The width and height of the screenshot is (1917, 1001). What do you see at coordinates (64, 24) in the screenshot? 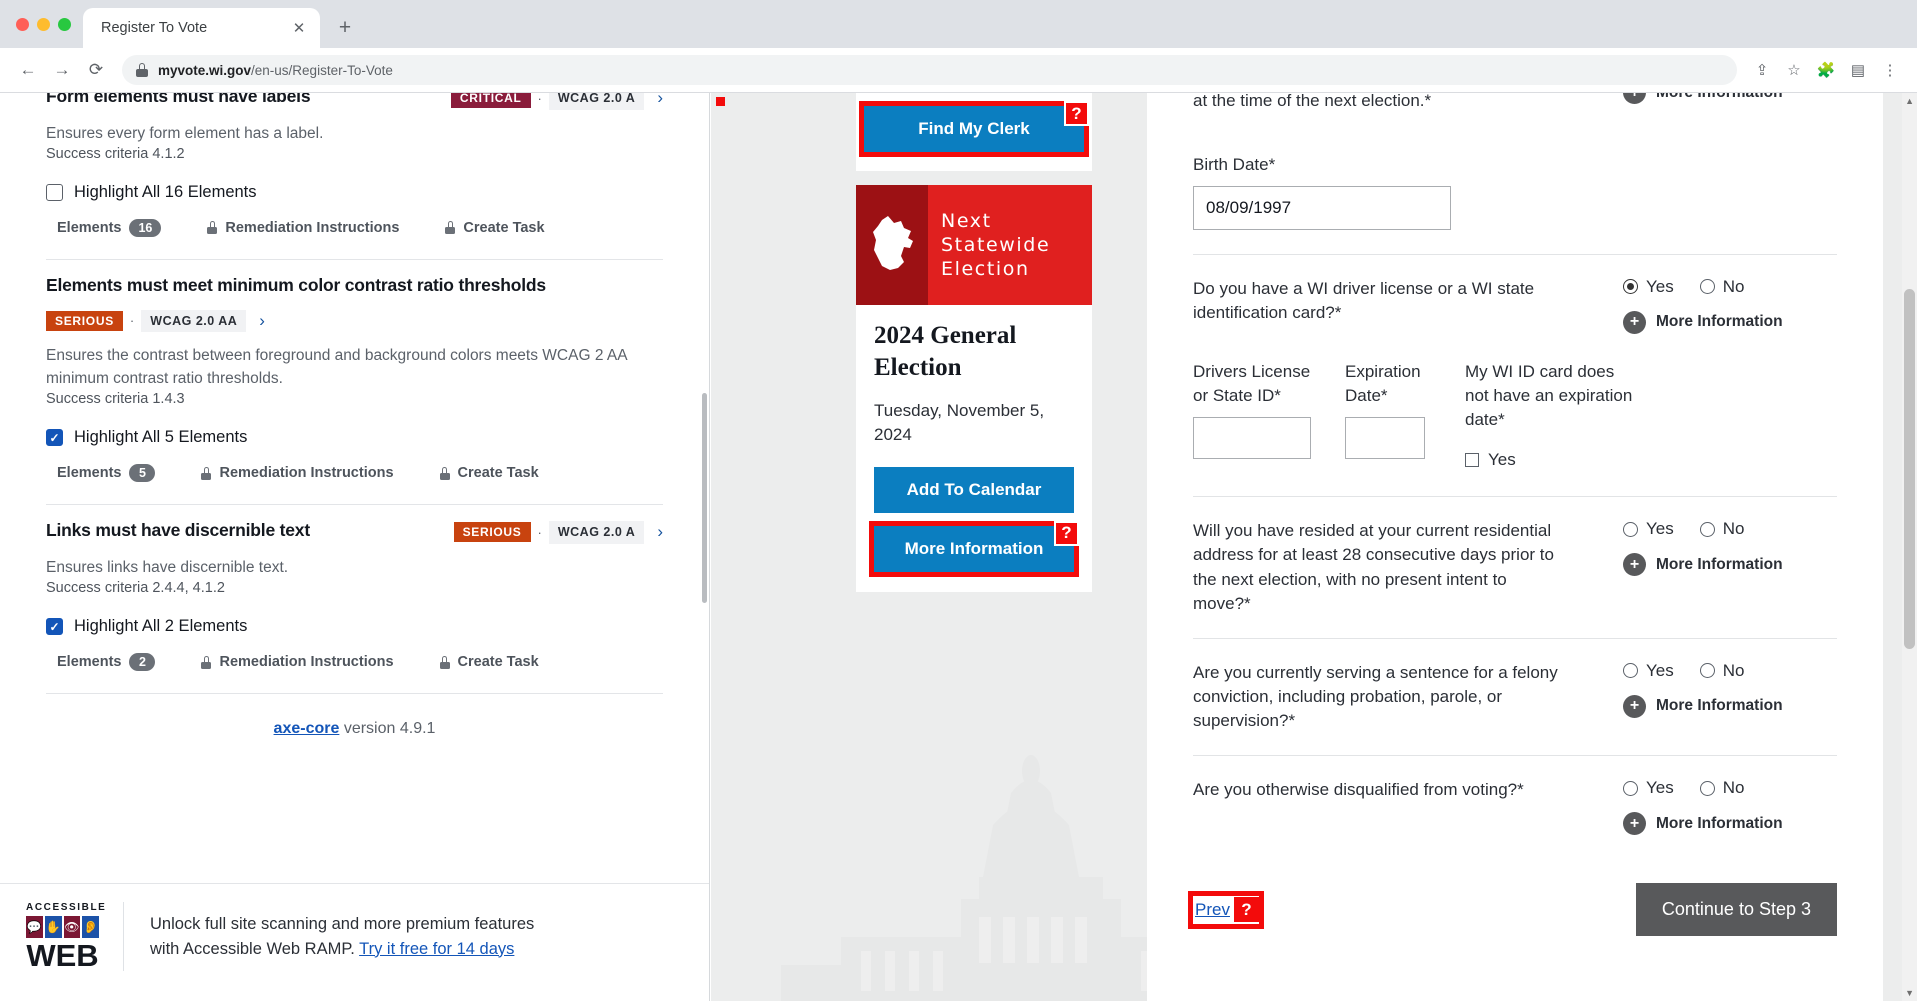
I see `maximize-window-button` at bounding box center [64, 24].